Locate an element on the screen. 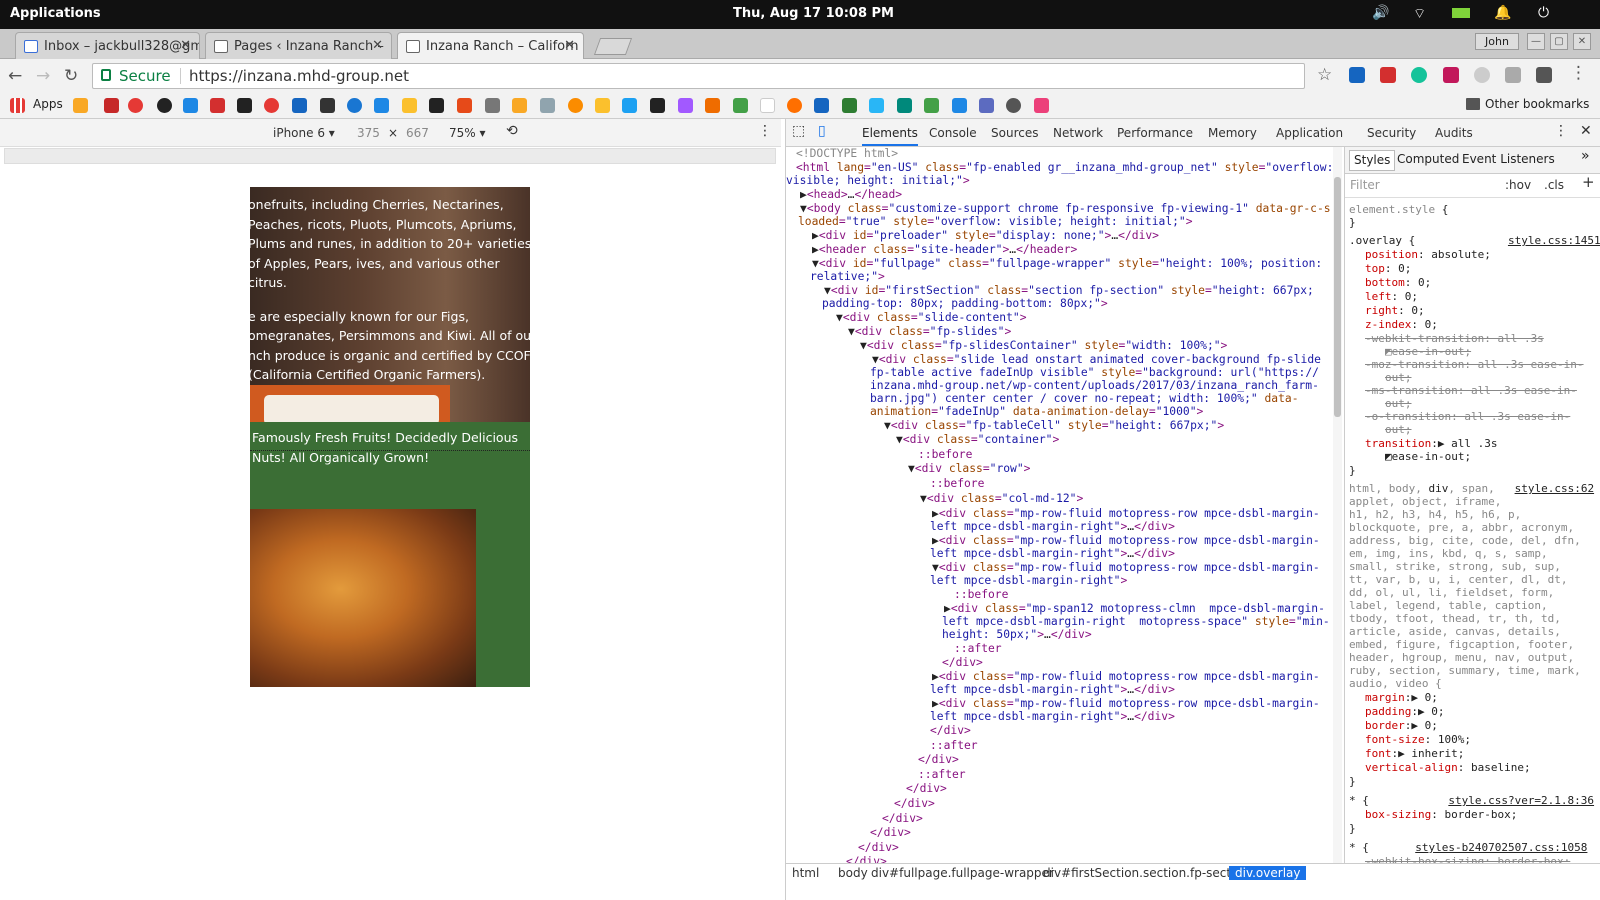  close-window-icon: ✕ is located at coordinates (1582, 41).